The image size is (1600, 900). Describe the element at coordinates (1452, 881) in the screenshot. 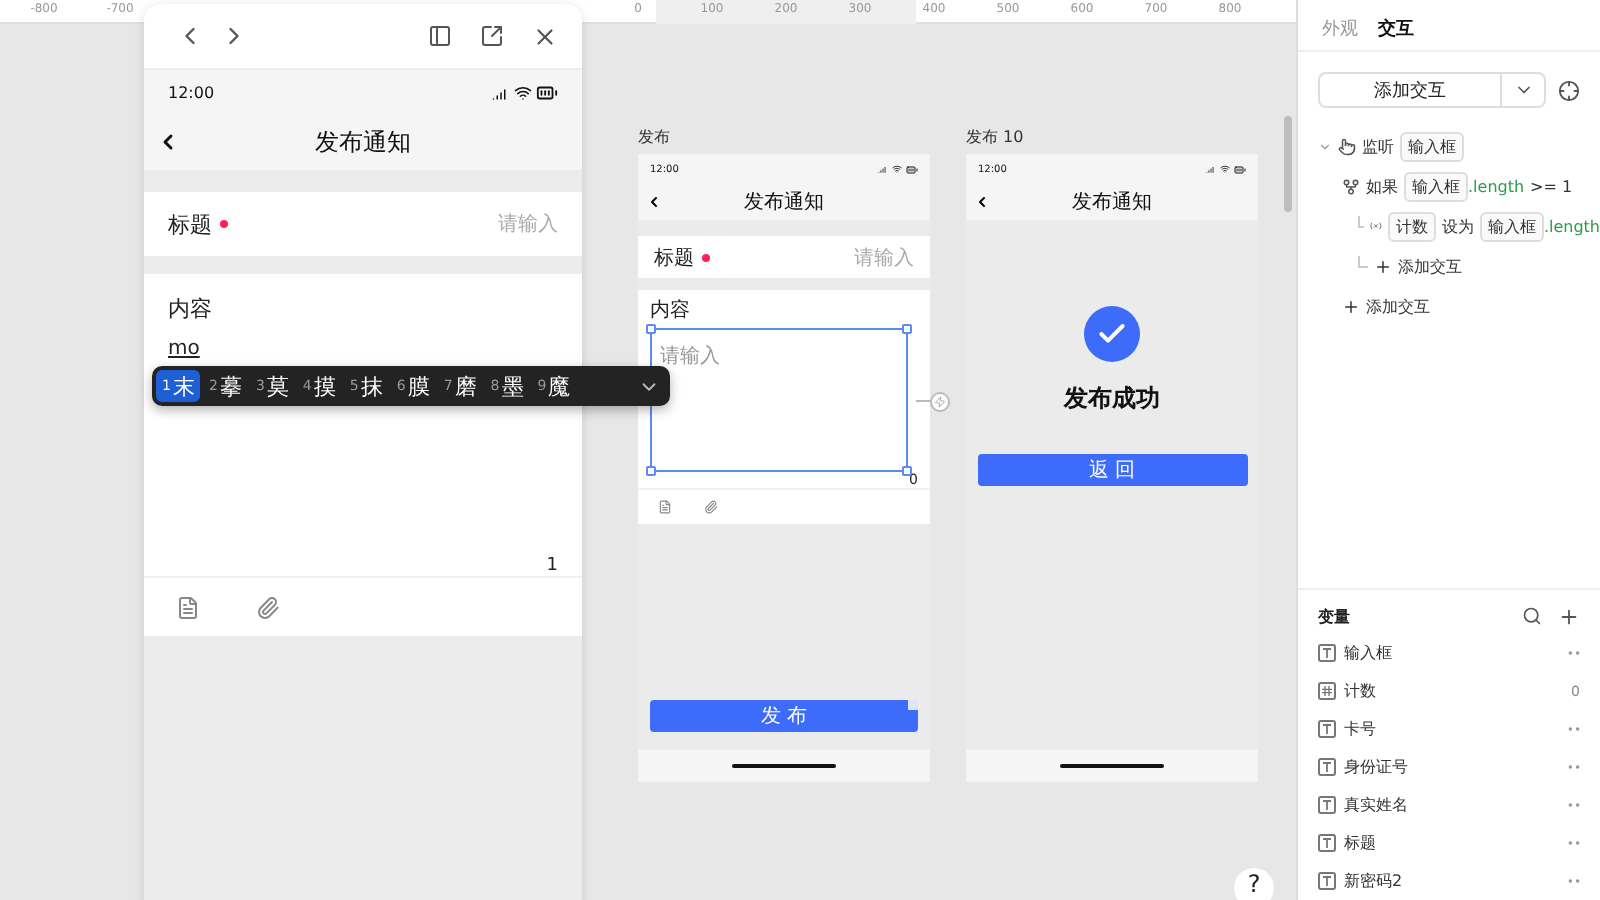

I see `variable-name: 新密码2` at that location.